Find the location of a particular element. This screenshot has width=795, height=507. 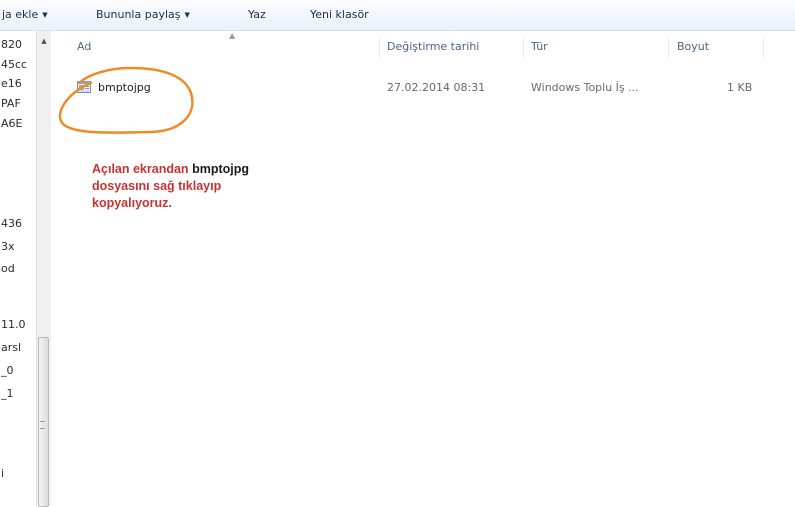

nav-item: od is located at coordinates (18, 268).